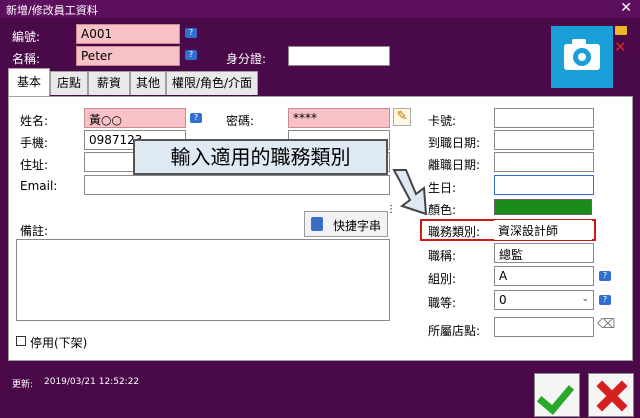 Image resolution: width=640 pixels, height=418 pixels. What do you see at coordinates (237, 185) in the screenshot?
I see `email-field` at bounding box center [237, 185].